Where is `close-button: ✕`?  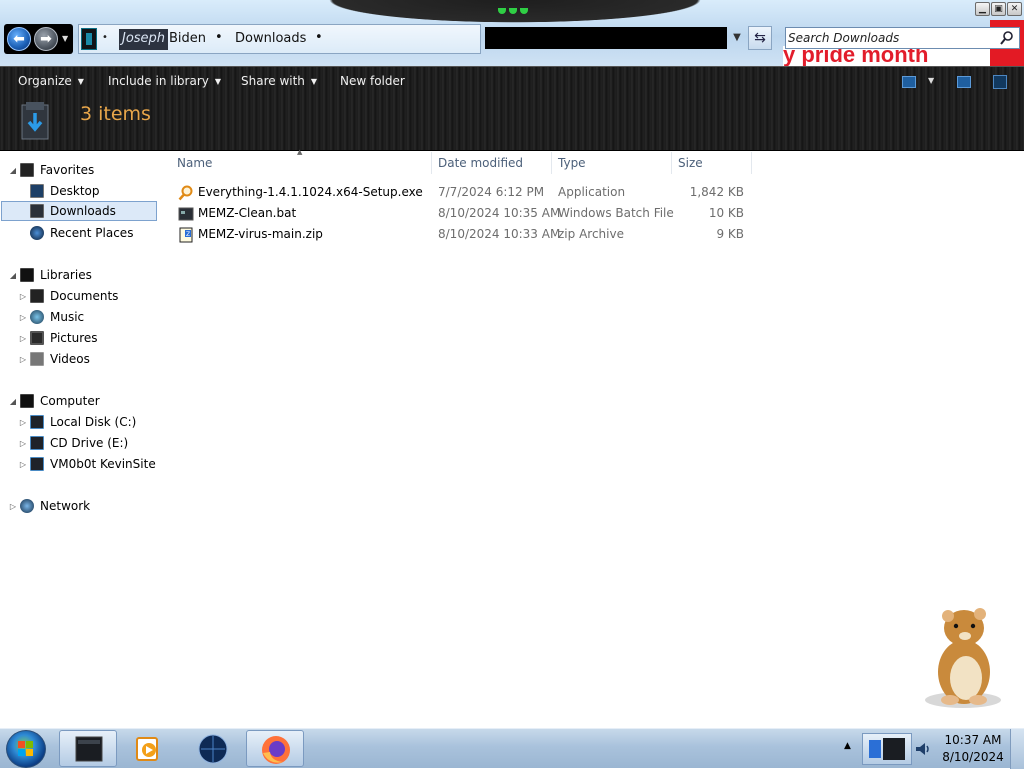 close-button: ✕ is located at coordinates (1014, 9).